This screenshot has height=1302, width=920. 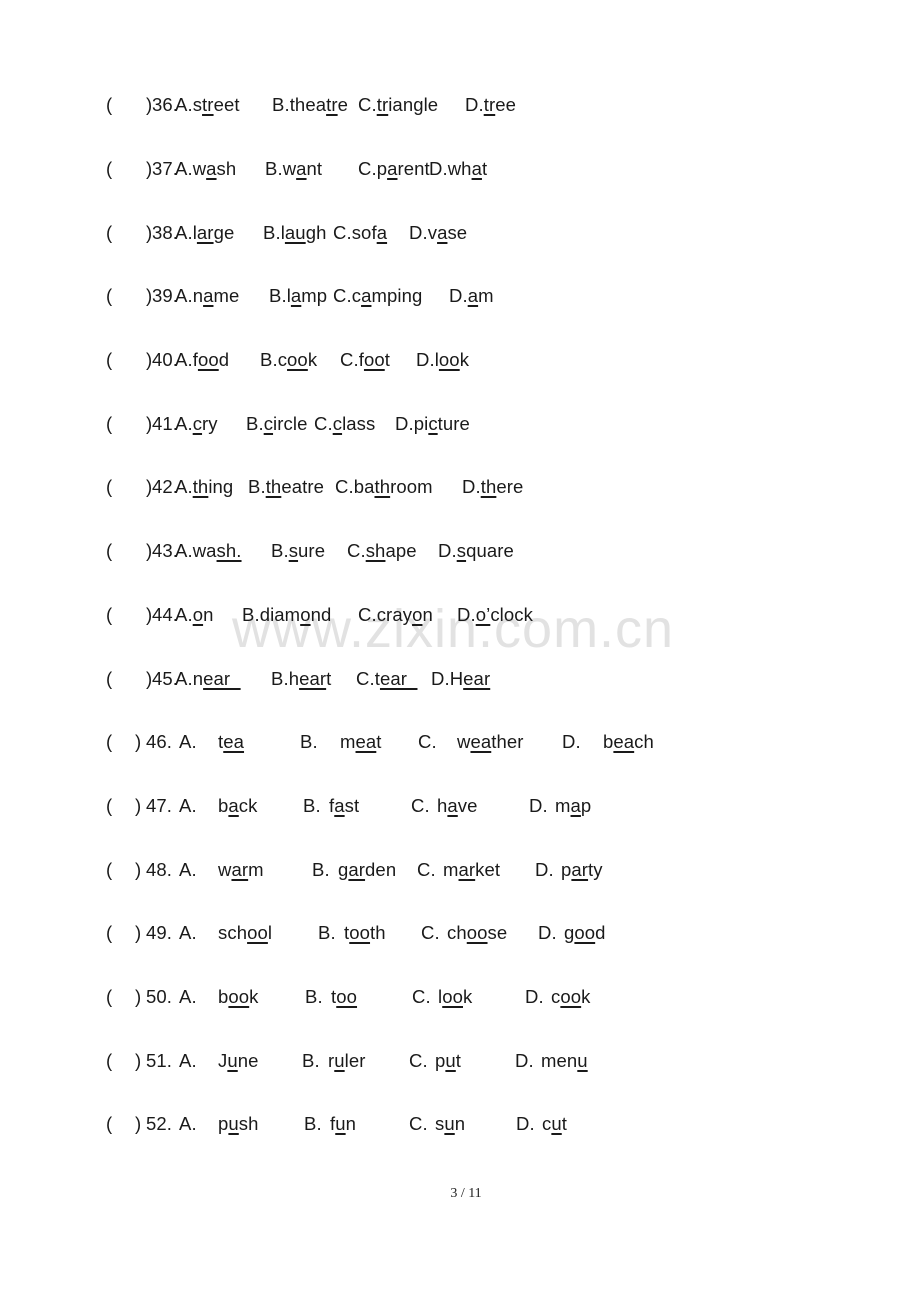 What do you see at coordinates (350, 233) in the screenshot?
I see `question-row: () 38. A.large B.laugh C.sofa D.vase` at bounding box center [350, 233].